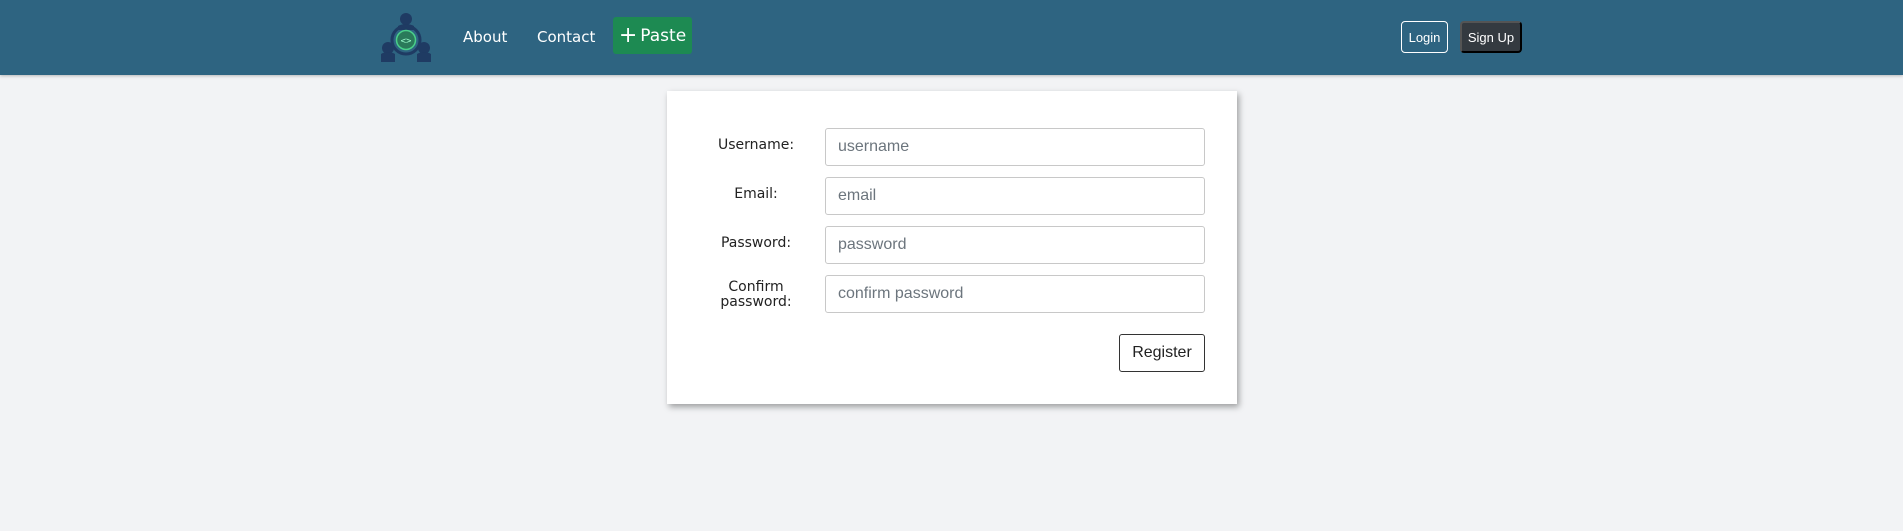 This screenshot has width=1903, height=531. I want to click on confirm-password-label-line1: Confirm, so click(756, 287).